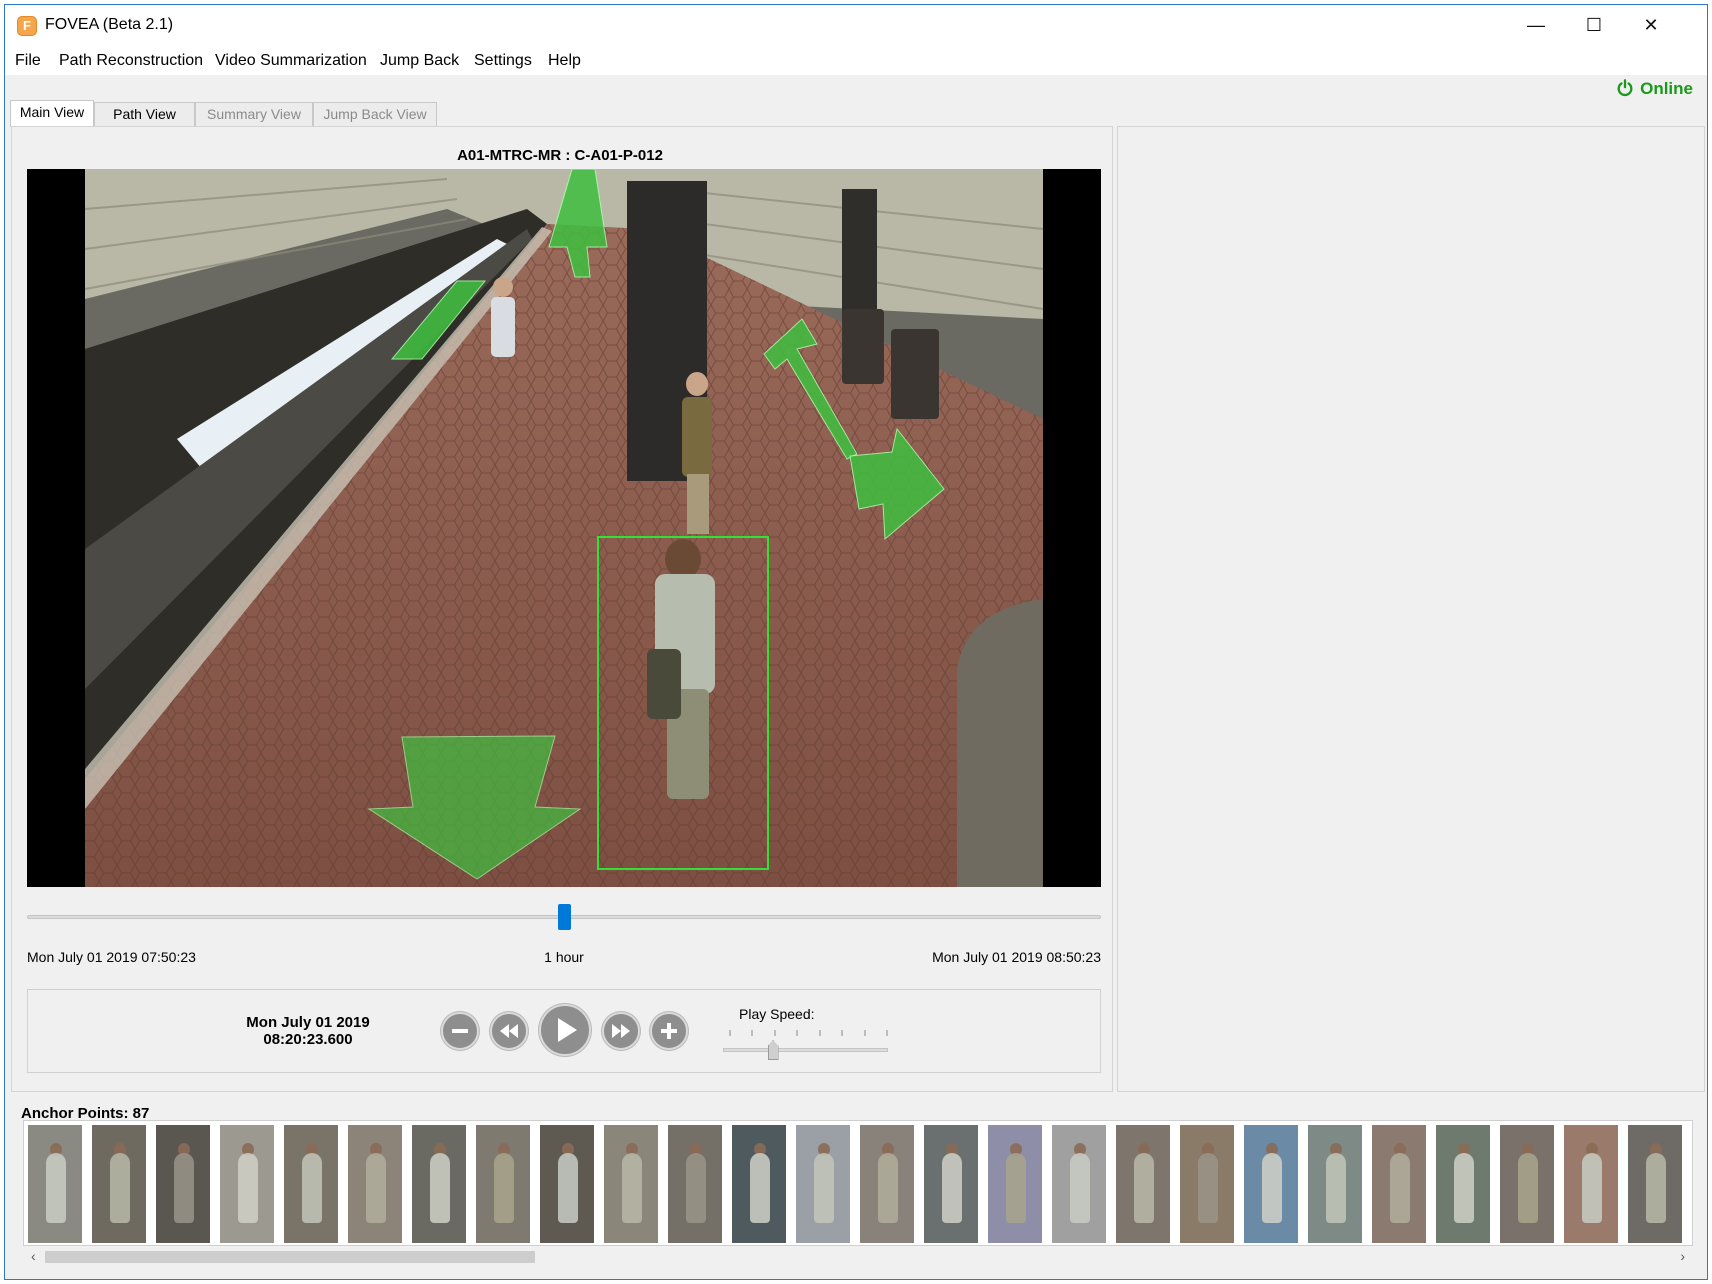 The height and width of the screenshot is (1284, 1712). Describe the element at coordinates (52, 113) in the screenshot. I see `tab-main-view: Main View` at that location.